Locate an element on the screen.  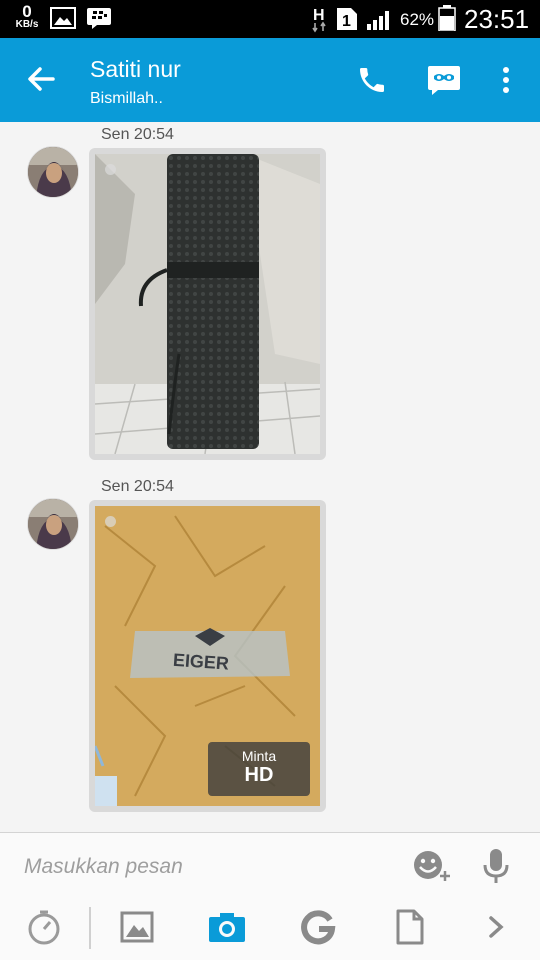
sim-icon: 1 is located at coordinates (347, 21).